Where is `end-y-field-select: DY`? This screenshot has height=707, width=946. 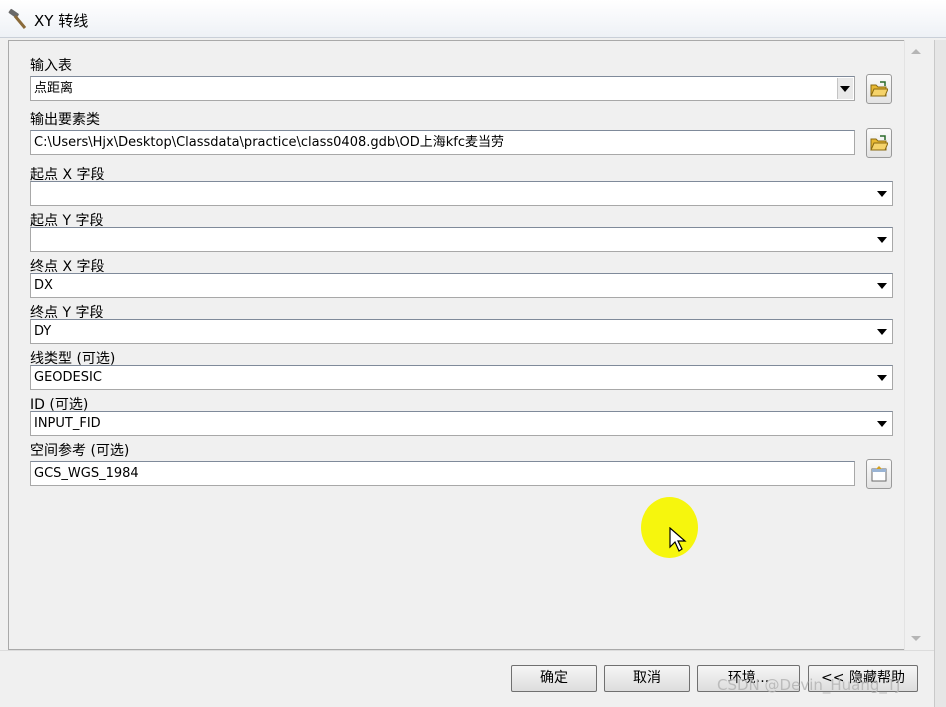 end-y-field-select: DY is located at coordinates (461, 331).